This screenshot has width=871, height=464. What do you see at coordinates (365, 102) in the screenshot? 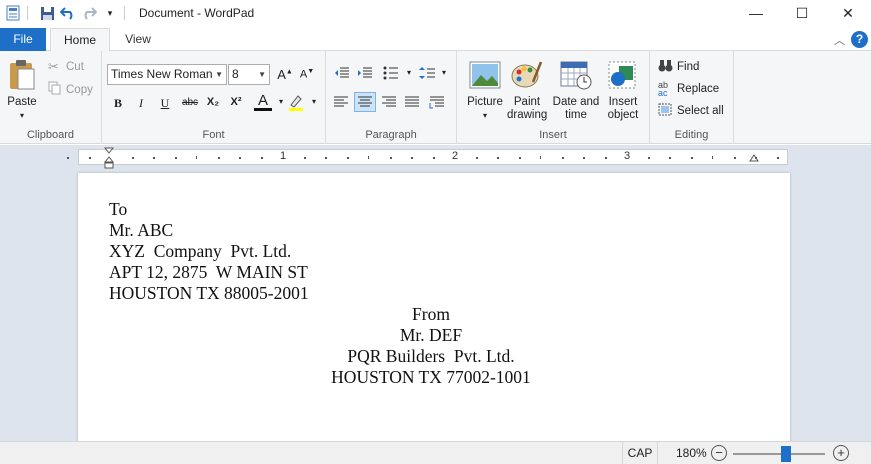
I see `align-center-icon` at bounding box center [365, 102].